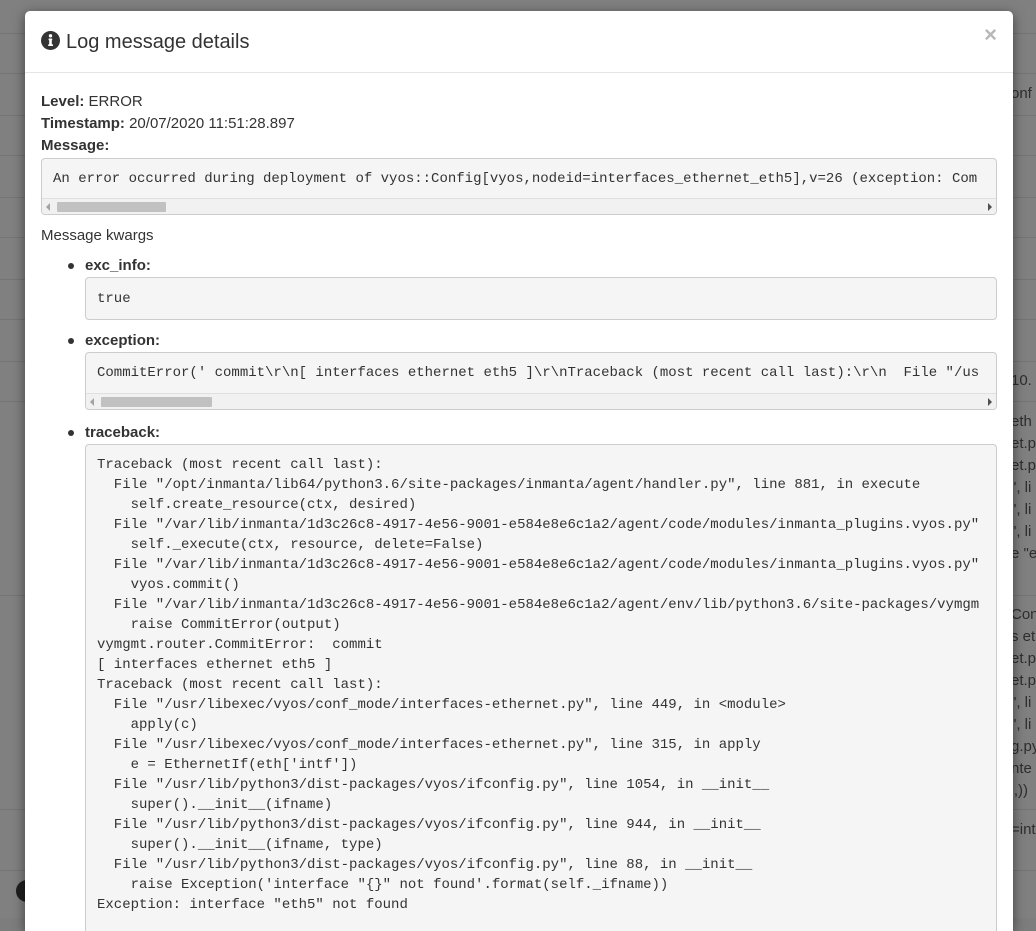 This screenshot has width=1036, height=931. Describe the element at coordinates (123, 340) in the screenshot. I see `kwarg-key: exception:` at that location.